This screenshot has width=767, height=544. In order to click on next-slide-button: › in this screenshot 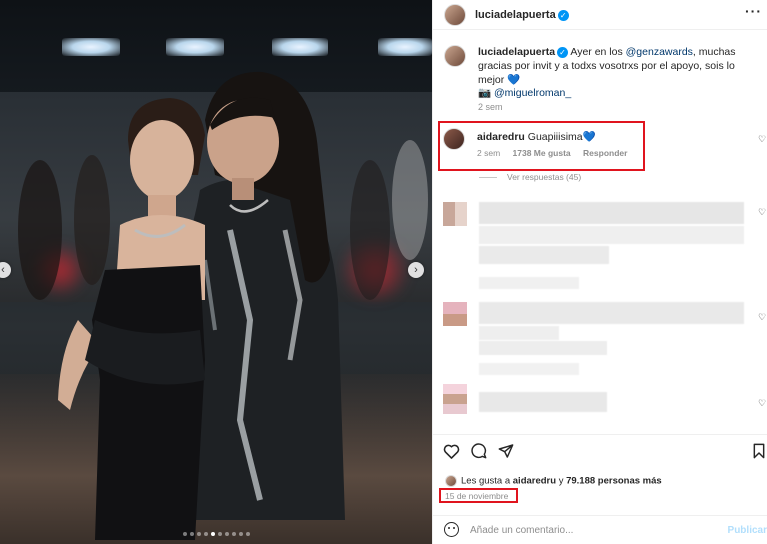, I will do `click(416, 270)`.